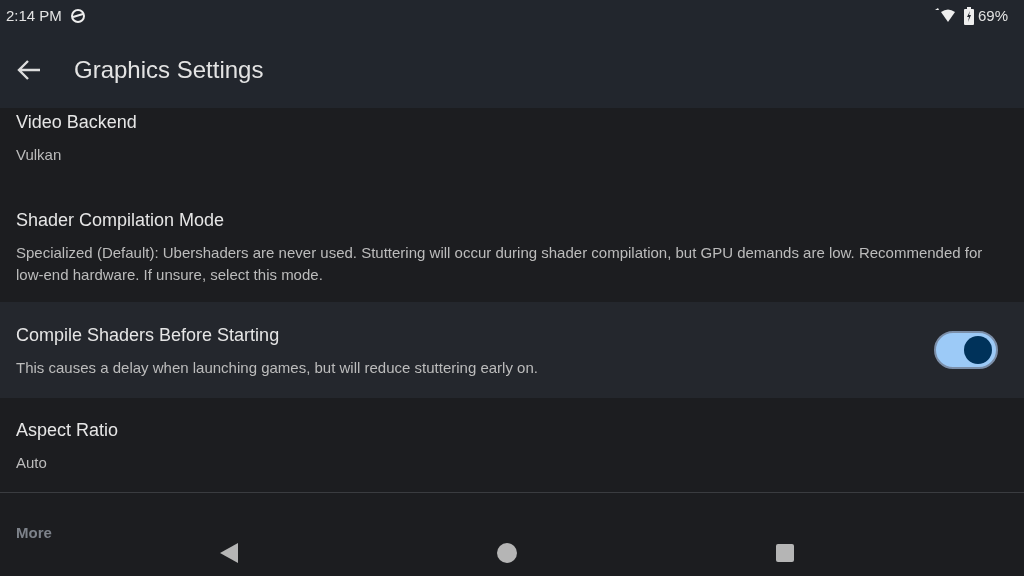 This screenshot has height=576, width=1024. Describe the element at coordinates (34, 532) in the screenshot. I see `section-header: More` at that location.